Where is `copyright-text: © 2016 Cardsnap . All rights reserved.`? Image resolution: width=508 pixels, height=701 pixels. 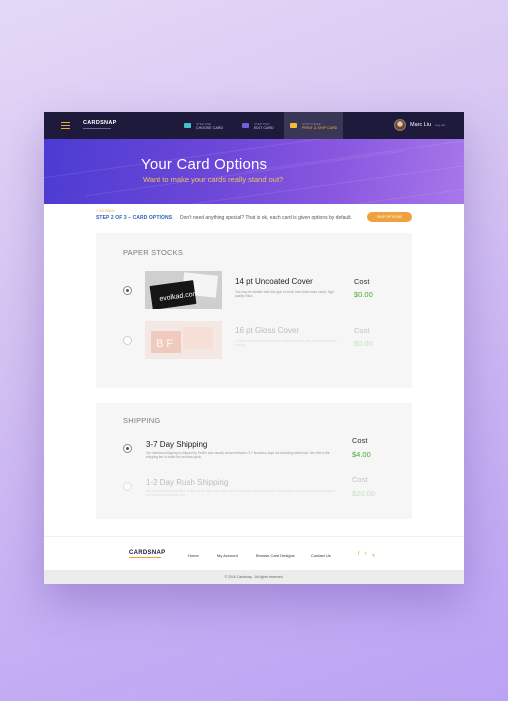 copyright-text: © 2016 Cardsnap . All rights reserved. is located at coordinates (254, 577).